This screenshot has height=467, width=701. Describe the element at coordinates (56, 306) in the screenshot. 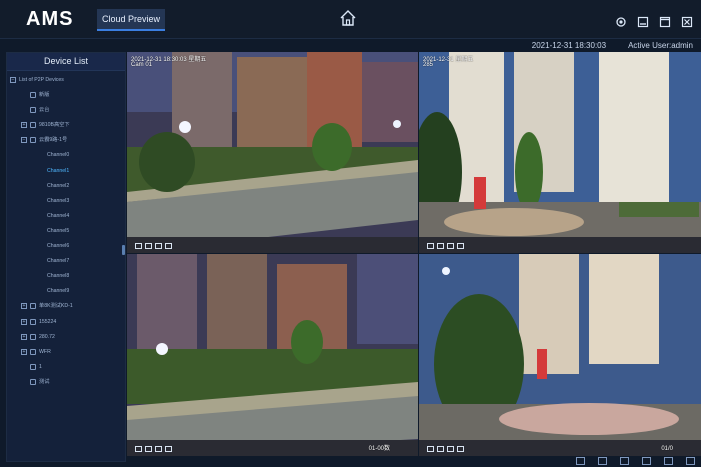

I see `tree-item-label: 单8K测试KD-1` at that location.